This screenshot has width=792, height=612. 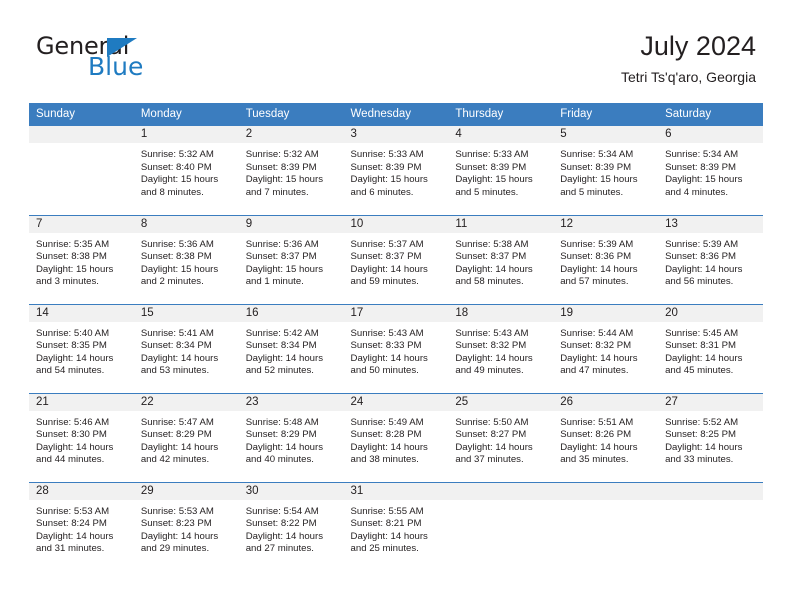 What do you see at coordinates (282, 511) in the screenshot?
I see `sunrise-text: Sunrise: 5:54 AM` at bounding box center [282, 511].